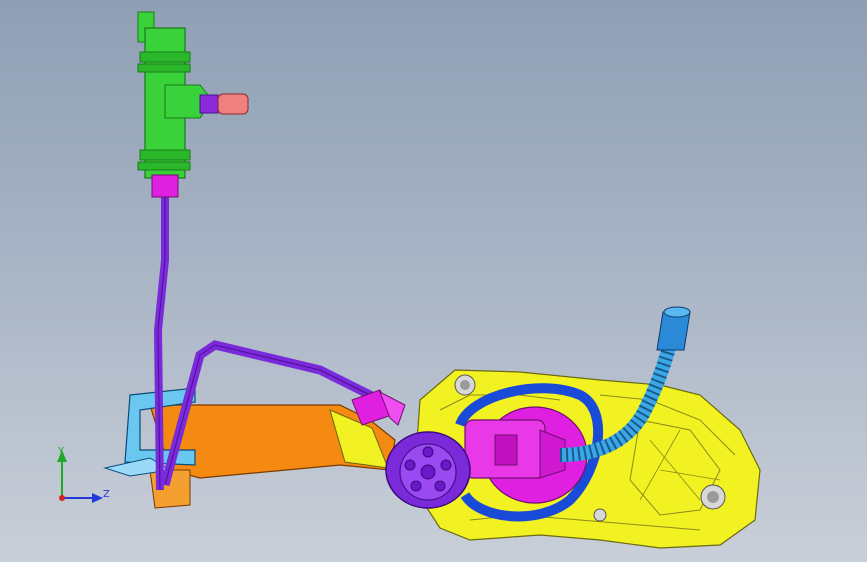  Describe the element at coordinates (83, 474) in the screenshot. I see `coordinate-triad: Y Z` at that location.